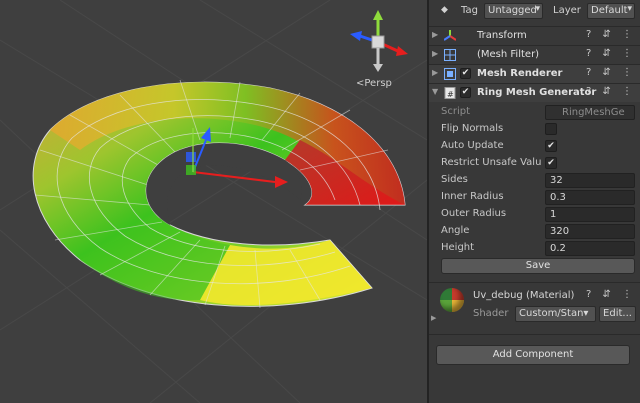  I want to click on material-preview, so click(452, 300).